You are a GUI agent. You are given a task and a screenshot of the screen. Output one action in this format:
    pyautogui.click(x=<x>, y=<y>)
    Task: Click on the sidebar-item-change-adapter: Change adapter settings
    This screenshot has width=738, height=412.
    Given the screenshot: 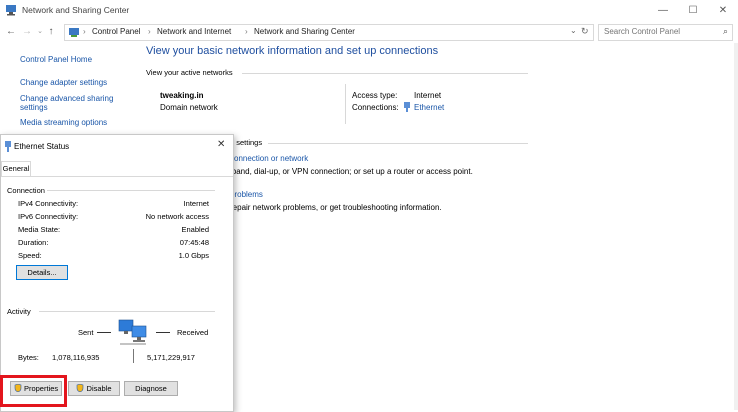 What is the action you would take?
    pyautogui.click(x=63, y=82)
    